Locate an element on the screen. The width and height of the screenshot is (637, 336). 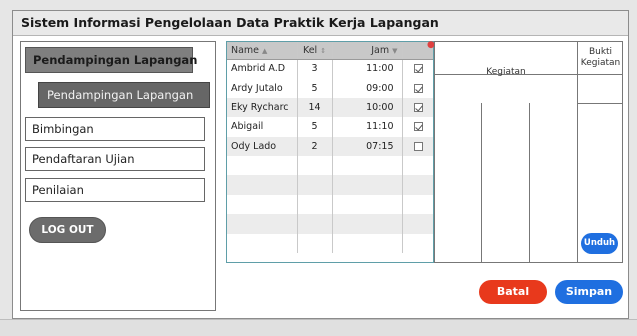
table-row: Ody Lado 2 07:15 is located at coordinates (330, 146).